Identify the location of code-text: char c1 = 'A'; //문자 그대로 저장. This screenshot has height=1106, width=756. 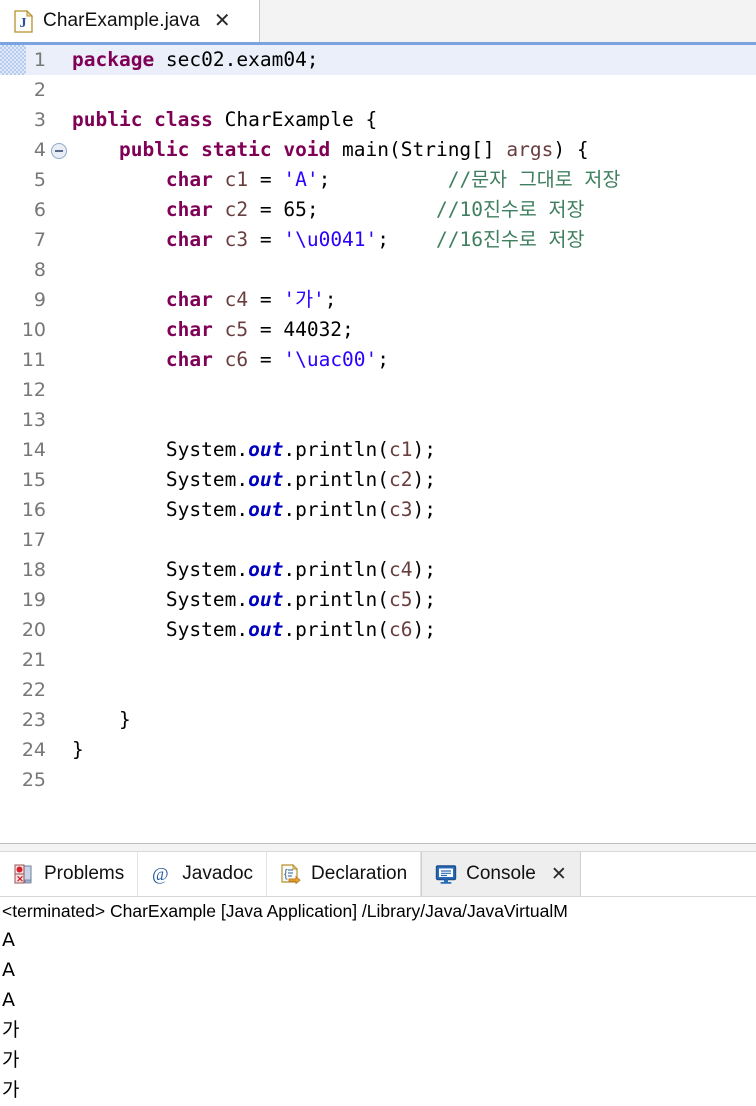
(393, 179).